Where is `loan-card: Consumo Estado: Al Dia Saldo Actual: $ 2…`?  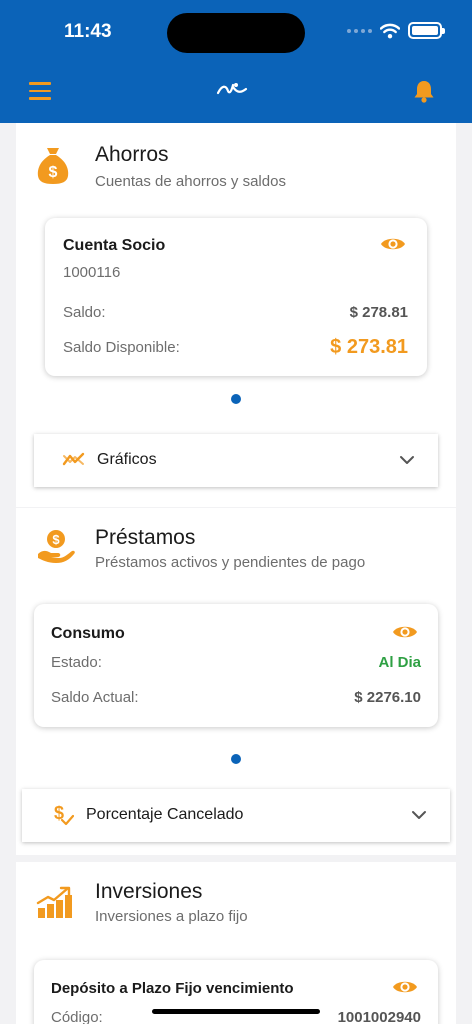
loan-card: Consumo Estado: Al Dia Saldo Actual: $ 2… is located at coordinates (236, 665).